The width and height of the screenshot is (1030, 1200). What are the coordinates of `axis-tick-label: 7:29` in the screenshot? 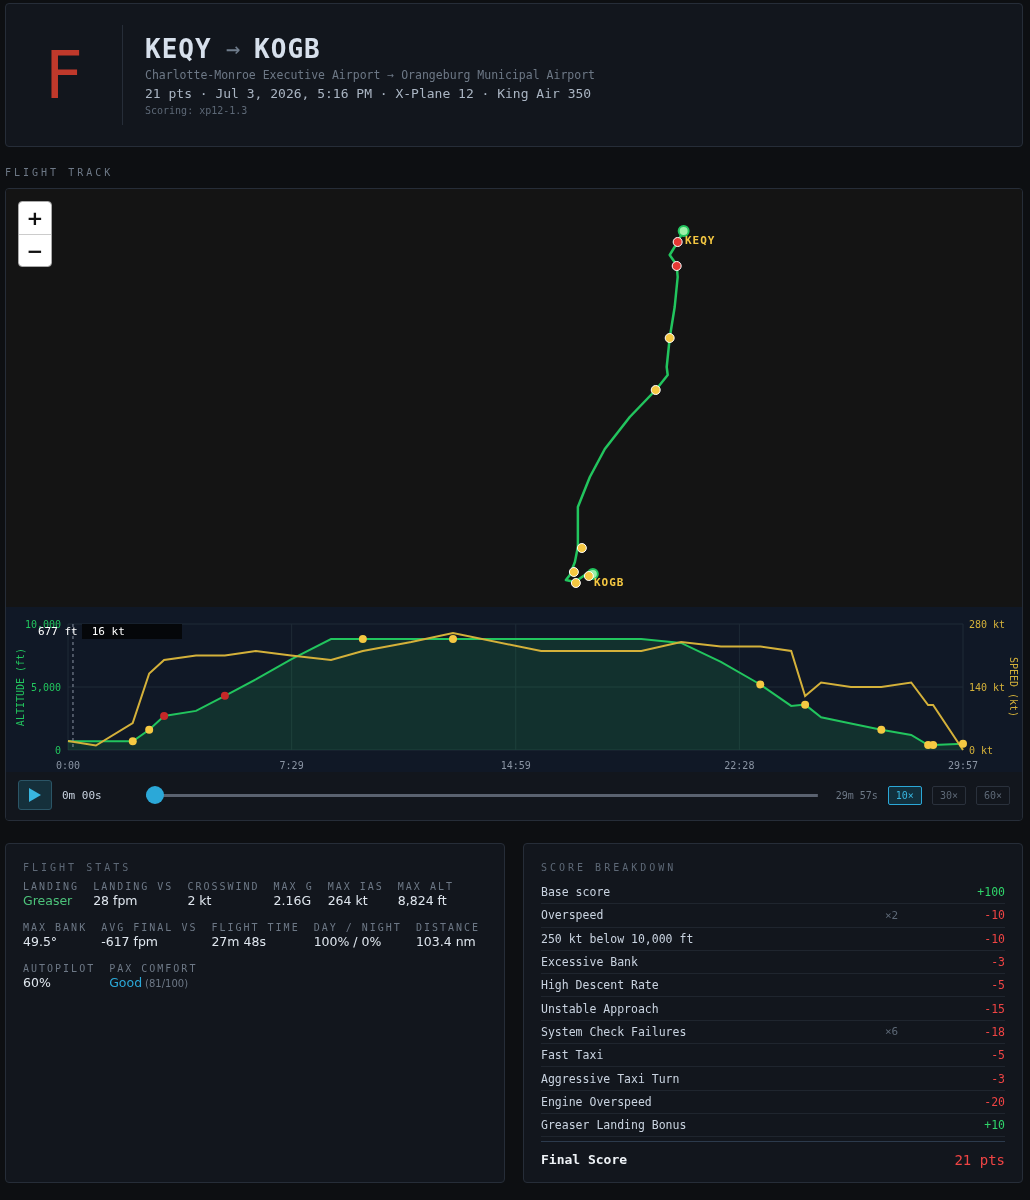 It's located at (291, 765).